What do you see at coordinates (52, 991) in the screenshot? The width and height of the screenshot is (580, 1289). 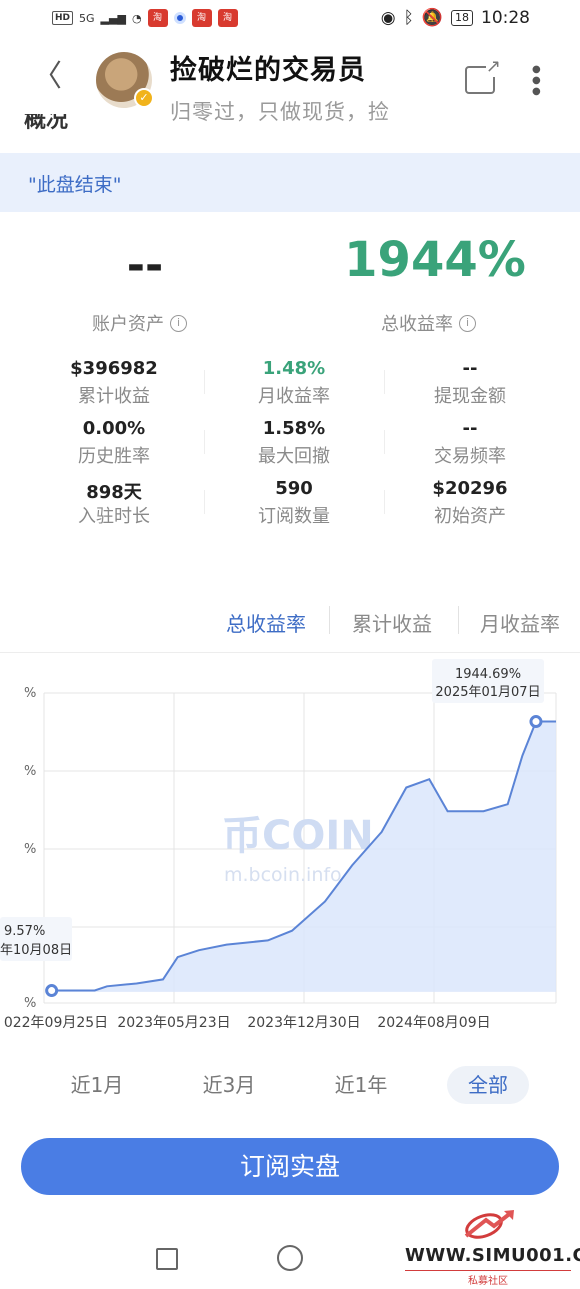 I see `start-point-marker` at bounding box center [52, 991].